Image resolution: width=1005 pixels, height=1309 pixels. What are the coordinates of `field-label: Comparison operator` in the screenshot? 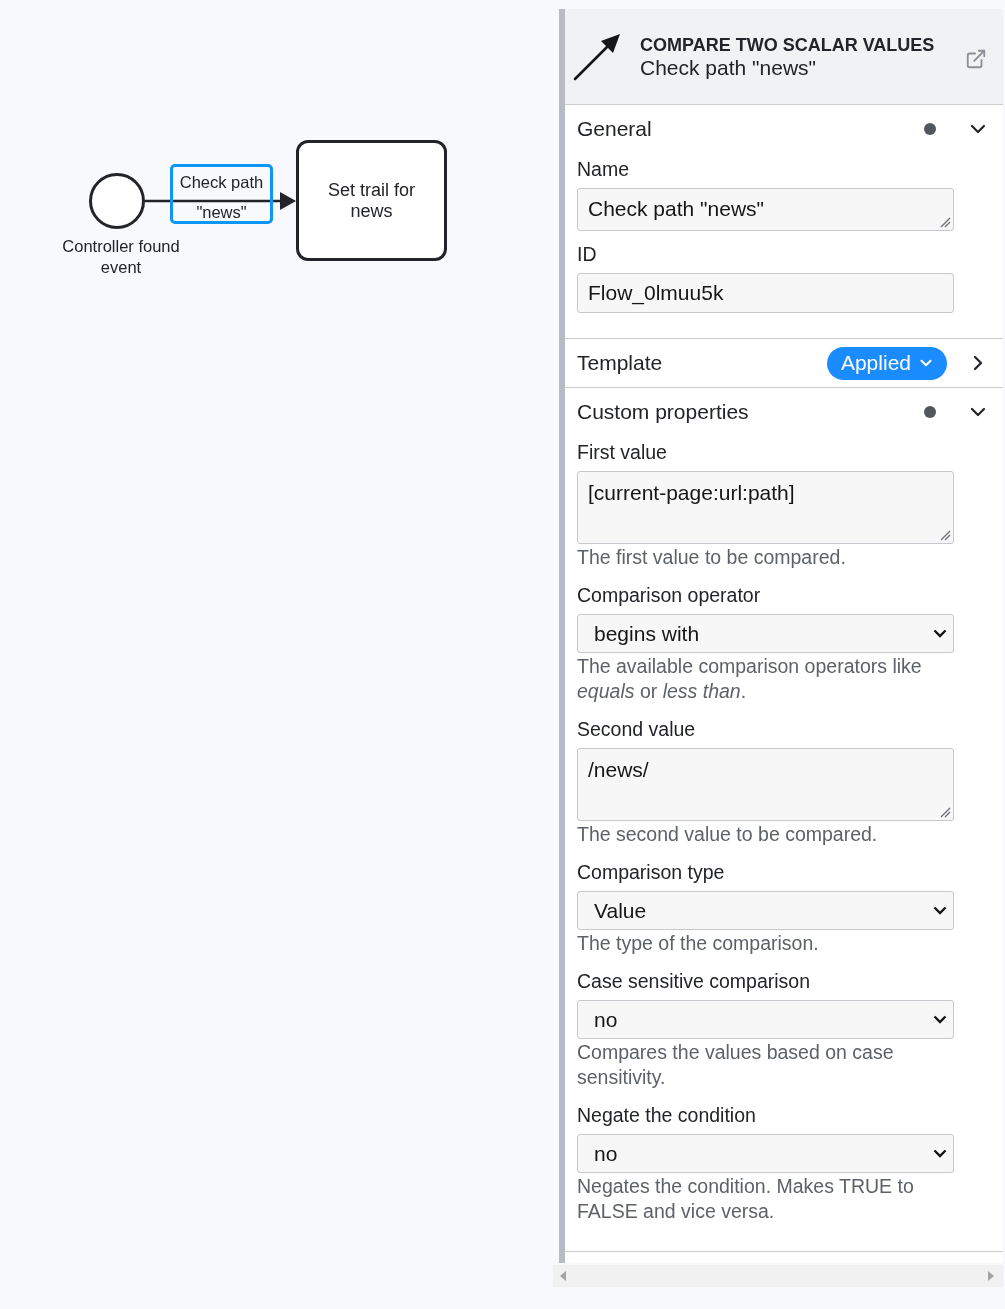 It's located at (669, 595).